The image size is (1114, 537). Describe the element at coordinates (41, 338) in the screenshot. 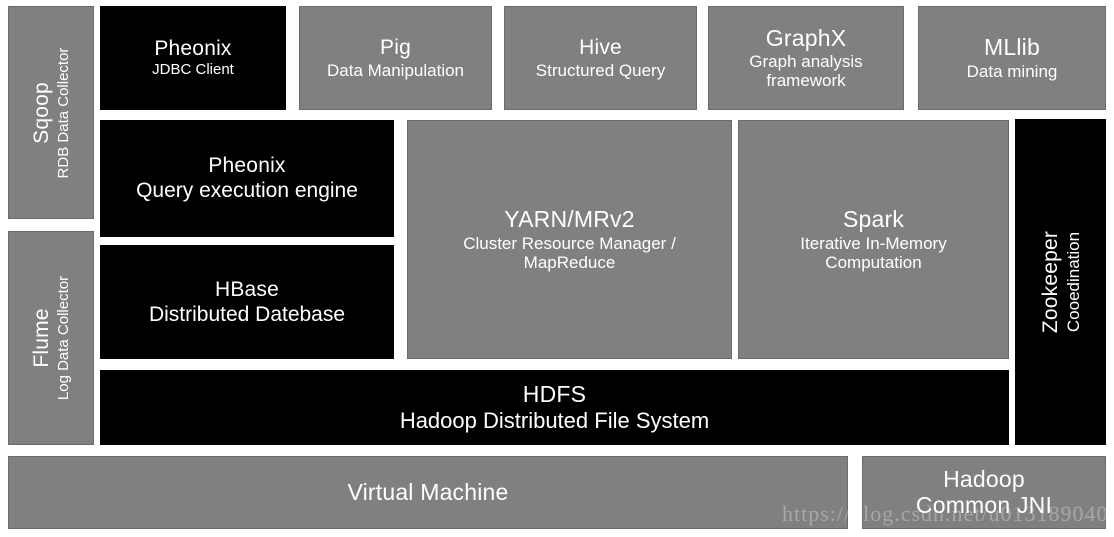

I see `side-panel-flume-title: Flume` at that location.